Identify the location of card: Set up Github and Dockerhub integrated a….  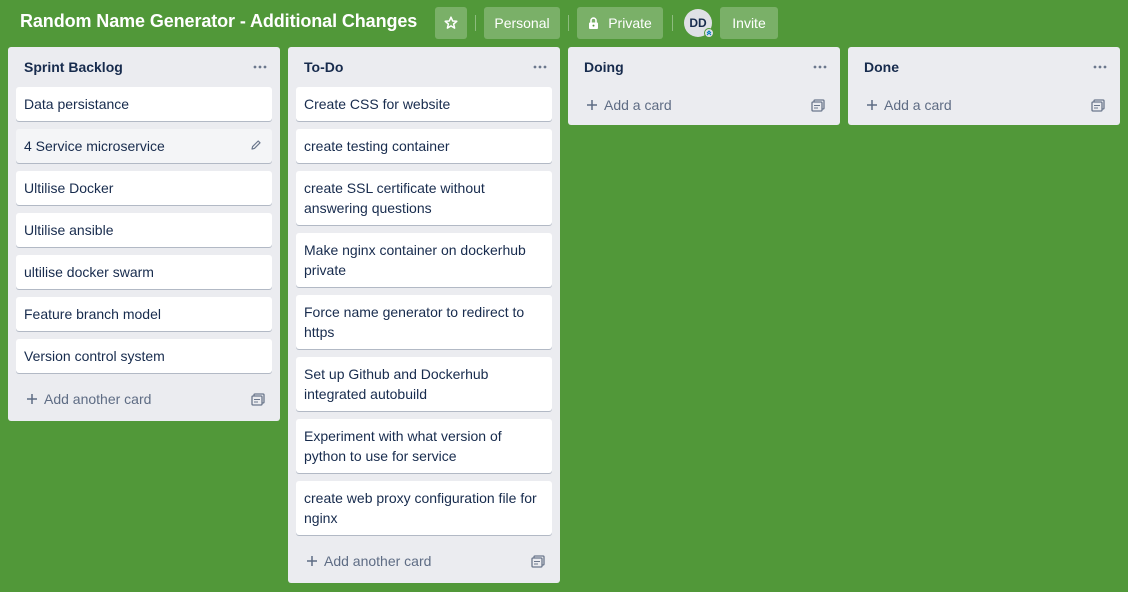
(424, 384).